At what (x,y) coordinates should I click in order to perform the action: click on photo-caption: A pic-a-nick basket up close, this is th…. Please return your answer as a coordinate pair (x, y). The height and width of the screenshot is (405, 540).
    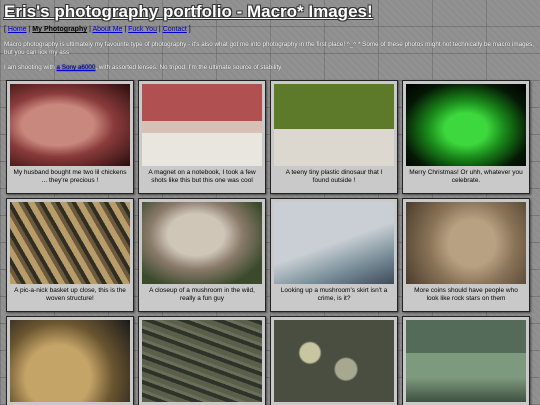
    Looking at the image, I should click on (70, 294).